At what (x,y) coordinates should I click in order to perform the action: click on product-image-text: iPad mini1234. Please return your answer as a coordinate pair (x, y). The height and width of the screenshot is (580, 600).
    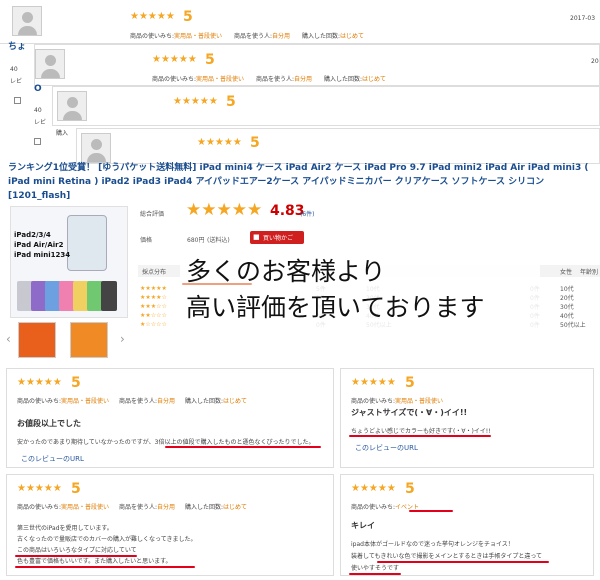
    Looking at the image, I should click on (42, 255).